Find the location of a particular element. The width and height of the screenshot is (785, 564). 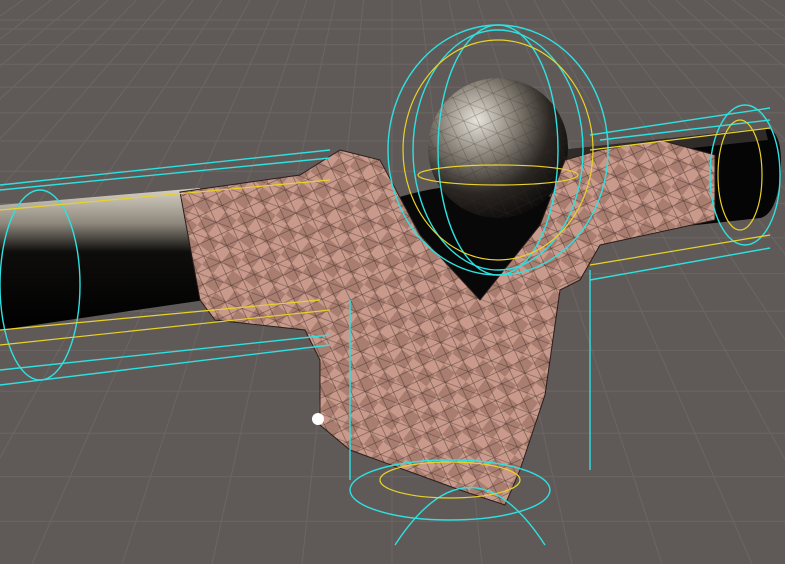

head-sphere is located at coordinates (498, 148).